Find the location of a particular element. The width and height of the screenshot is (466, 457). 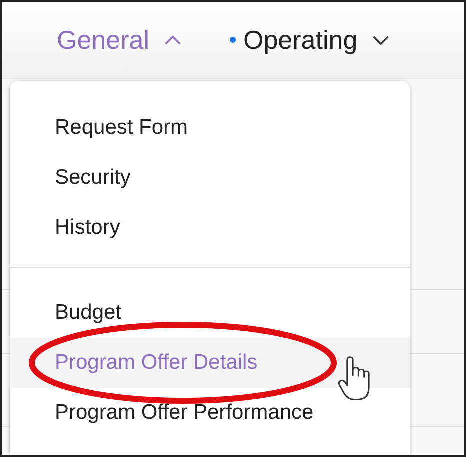

menu-item: History is located at coordinates (210, 228).